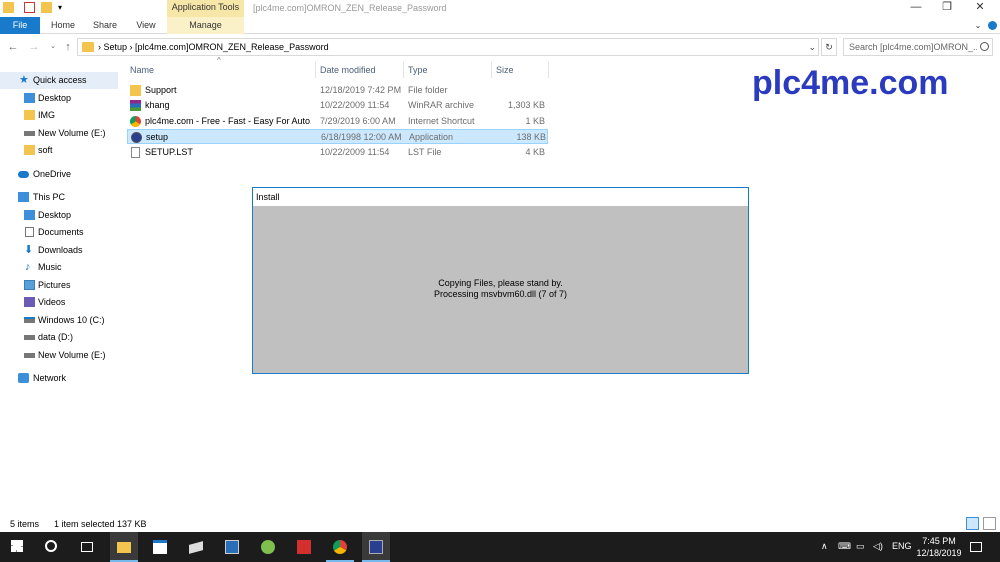 The image size is (1000, 562). I want to click on sidebar-item-music: ♪ Music, so click(59, 267).